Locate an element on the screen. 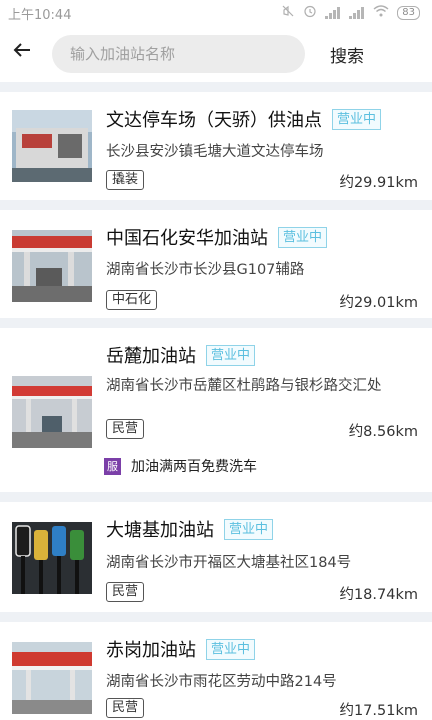  station-address: 湖南省长沙市长沙县G107辅路 is located at coordinates (205, 270).